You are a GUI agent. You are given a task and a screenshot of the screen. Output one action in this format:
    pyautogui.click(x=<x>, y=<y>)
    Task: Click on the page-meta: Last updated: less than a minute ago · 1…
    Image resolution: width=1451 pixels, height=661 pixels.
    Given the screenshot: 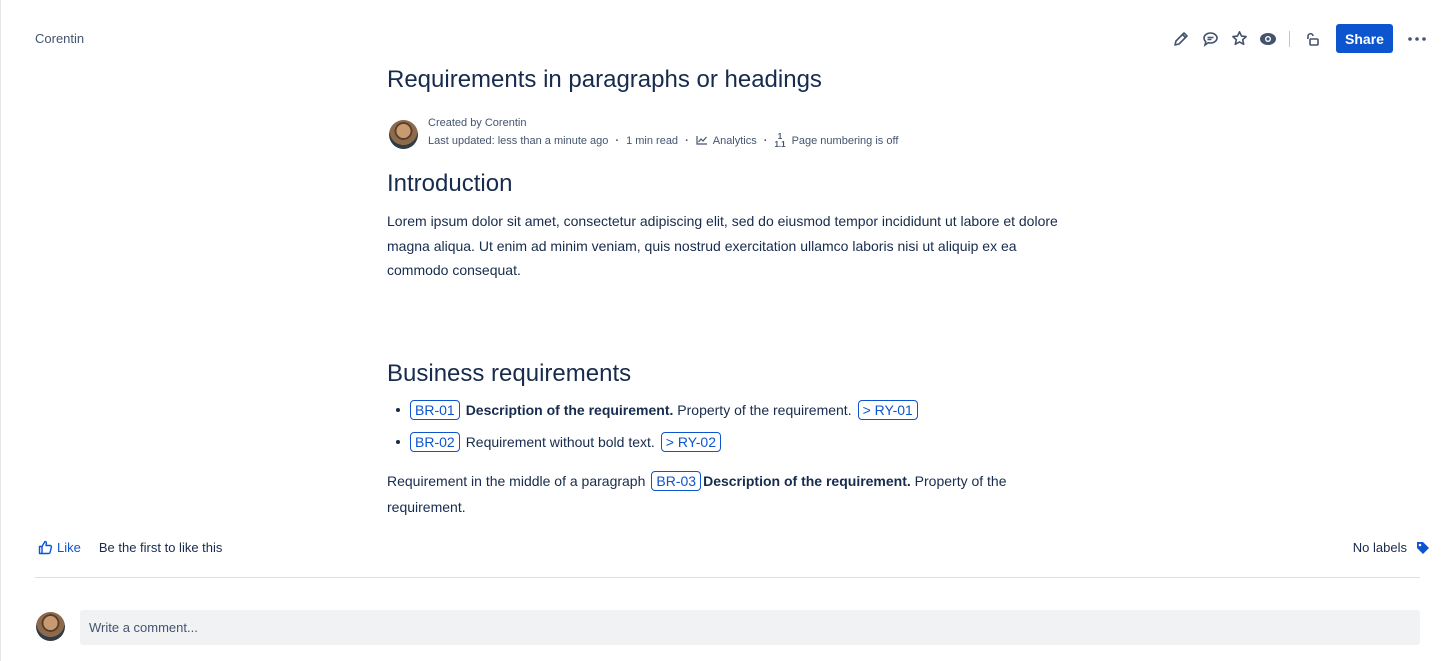 What is the action you would take?
    pyautogui.click(x=663, y=141)
    